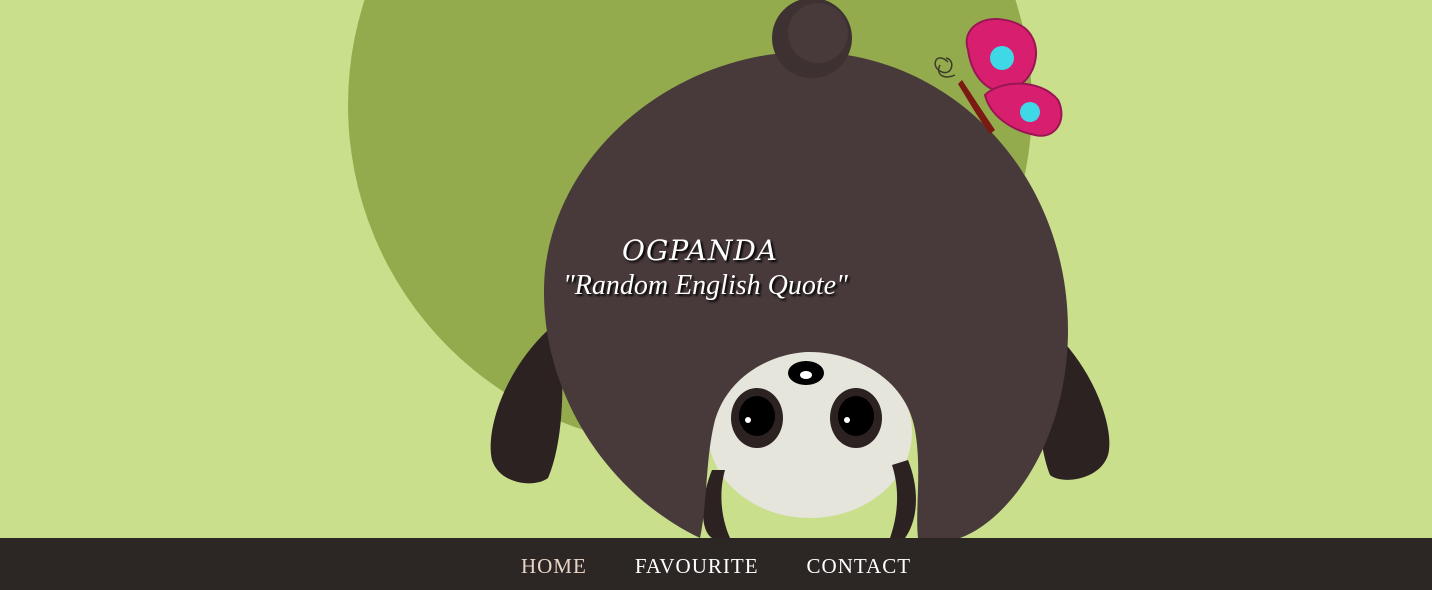  What do you see at coordinates (705, 285) in the screenshot?
I see `site-subtitle: "Random English Quote"` at bounding box center [705, 285].